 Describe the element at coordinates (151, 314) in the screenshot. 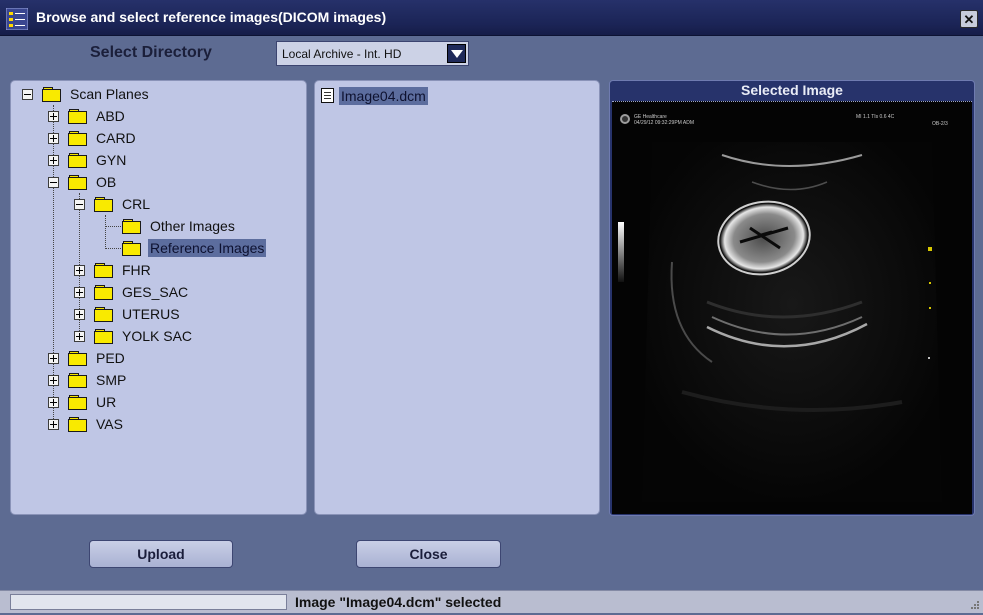

I see `tree-item-label: UTERUS` at that location.